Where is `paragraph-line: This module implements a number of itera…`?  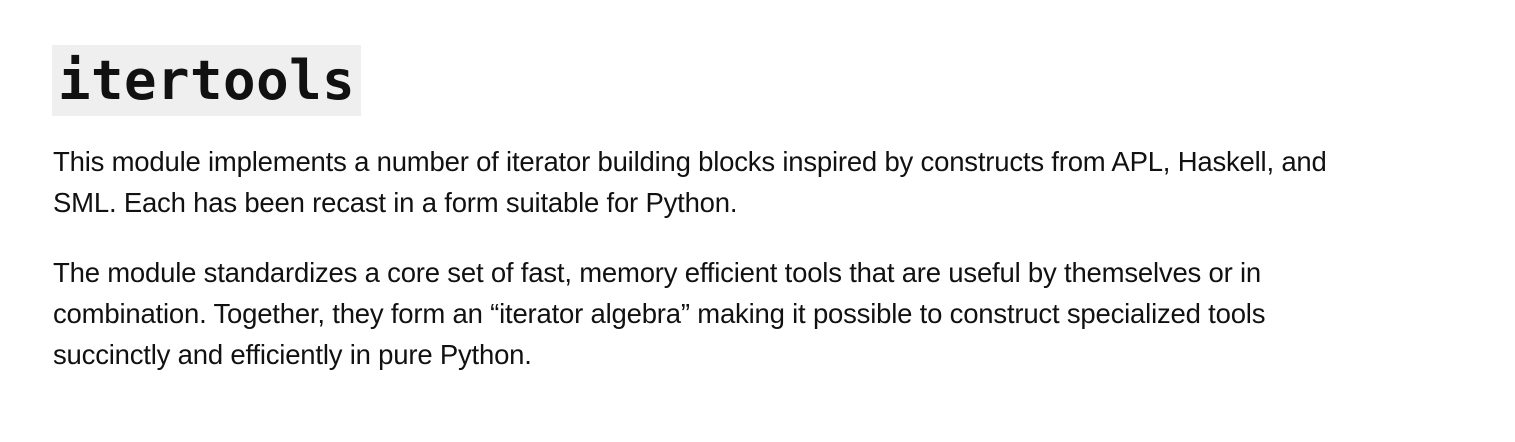 paragraph-line: This module implements a number of itera… is located at coordinates (690, 161).